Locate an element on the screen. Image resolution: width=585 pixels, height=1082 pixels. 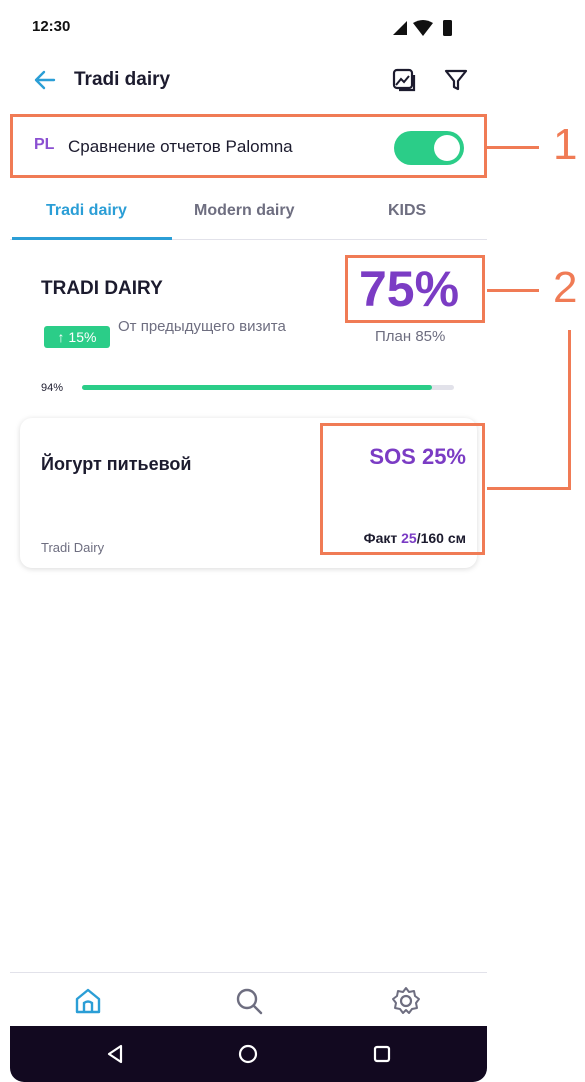
tab-bar: Tradi dairy Modern dairy KIDS is located at coordinates (248, 214).